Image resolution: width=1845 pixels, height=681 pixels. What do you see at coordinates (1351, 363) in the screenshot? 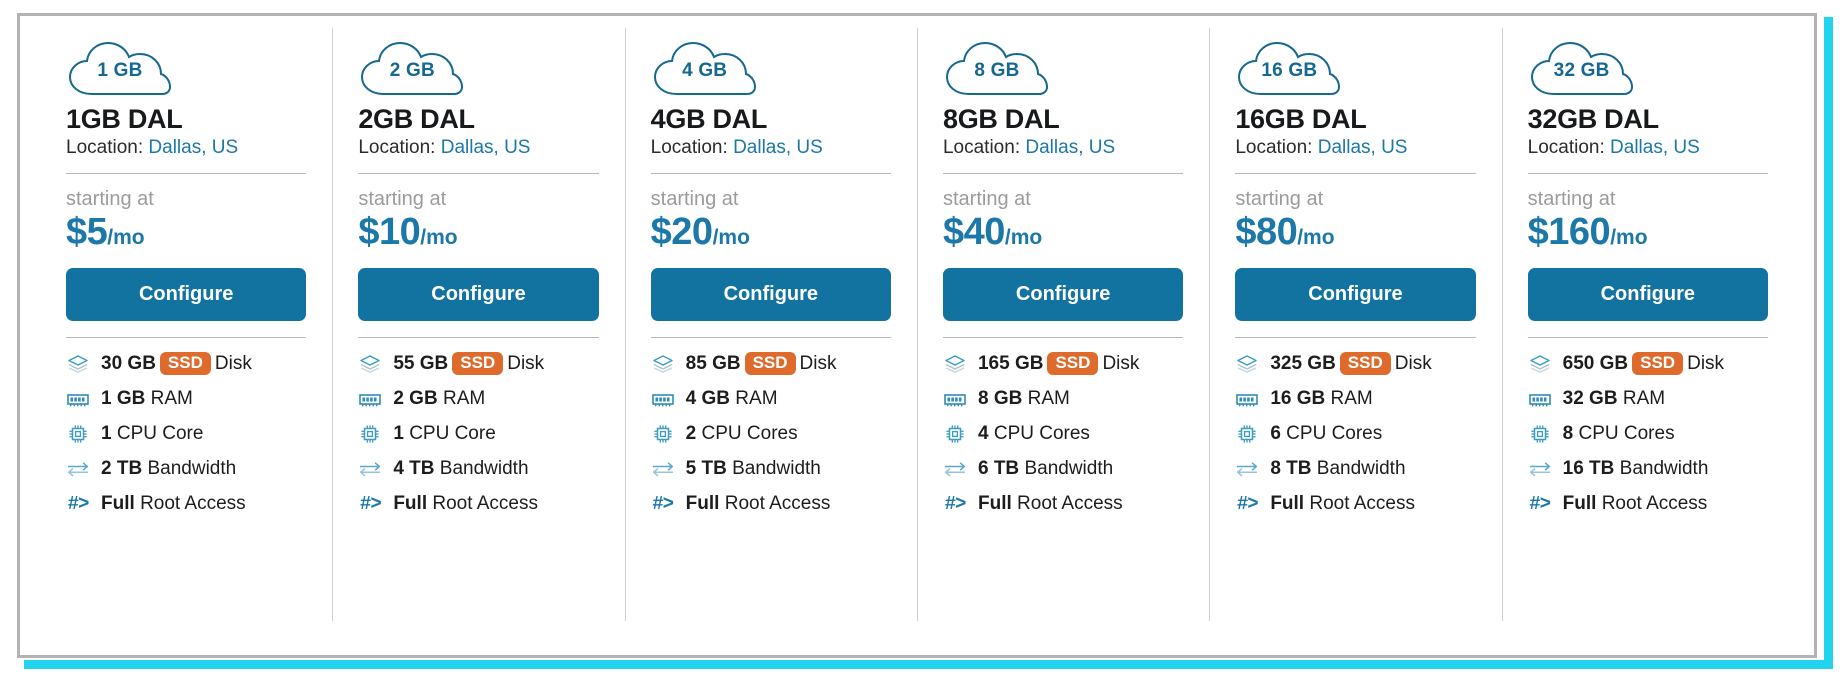
I see `spec-disk-text: 325 GB SSD Disk` at bounding box center [1351, 363].